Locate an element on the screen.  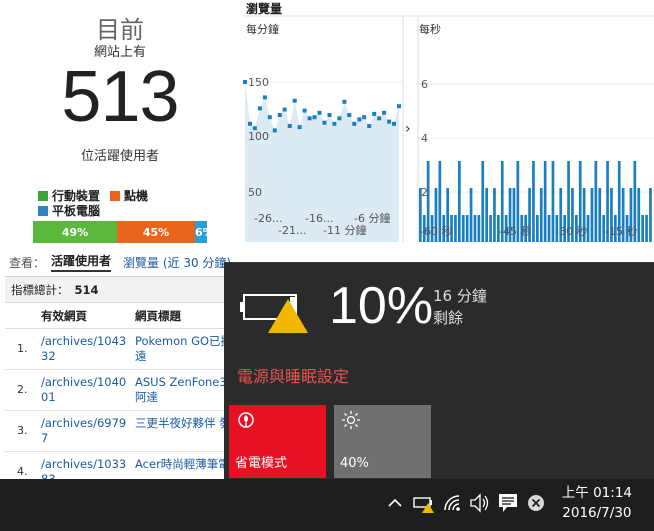
wifi-icon is located at coordinates (452, 503).